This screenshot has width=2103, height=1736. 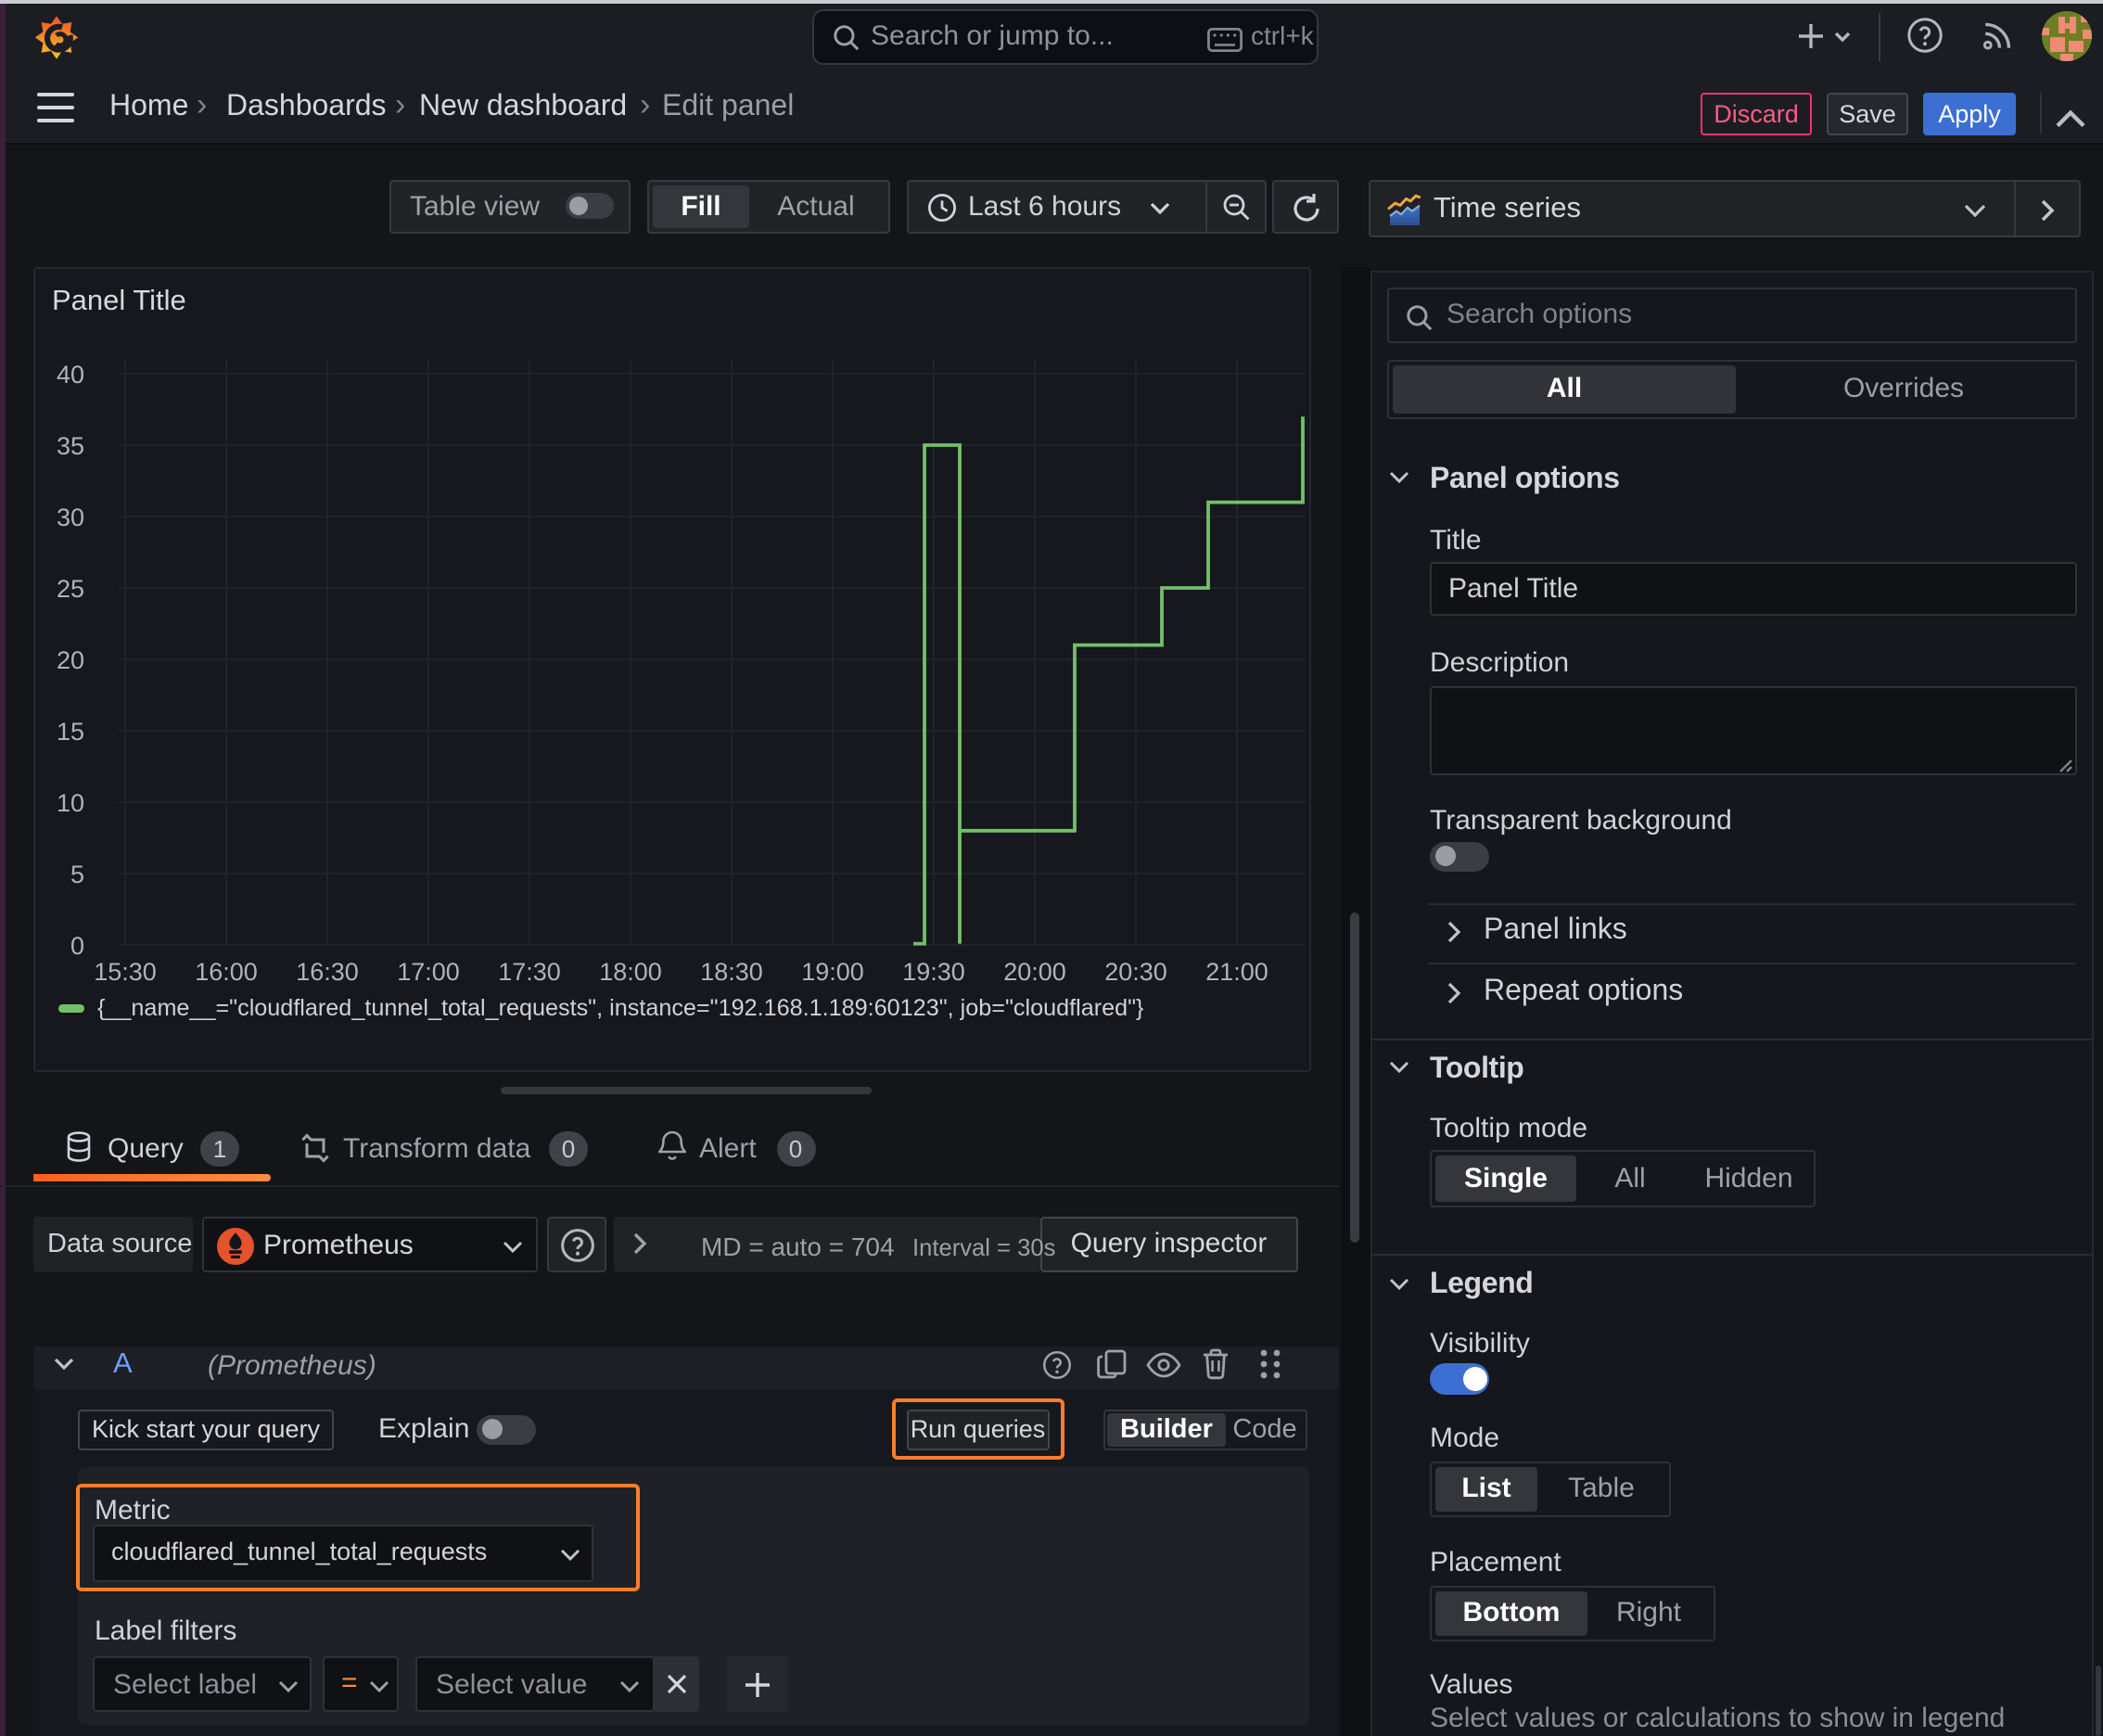 I want to click on svg-text: 35, so click(x=69, y=445).